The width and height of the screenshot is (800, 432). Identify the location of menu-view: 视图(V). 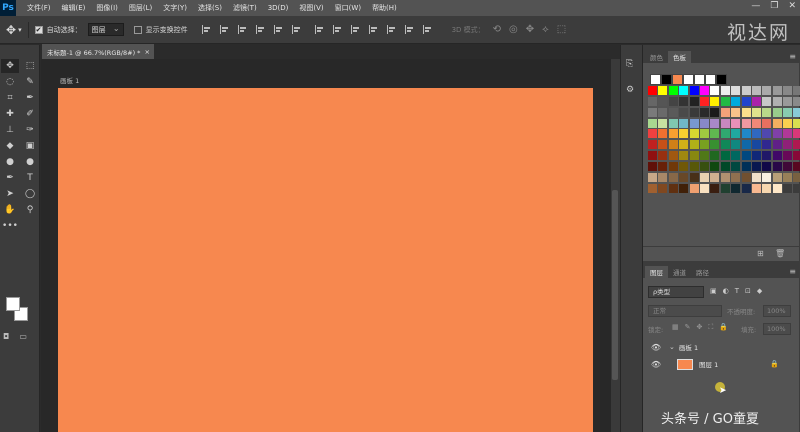
(311, 8).